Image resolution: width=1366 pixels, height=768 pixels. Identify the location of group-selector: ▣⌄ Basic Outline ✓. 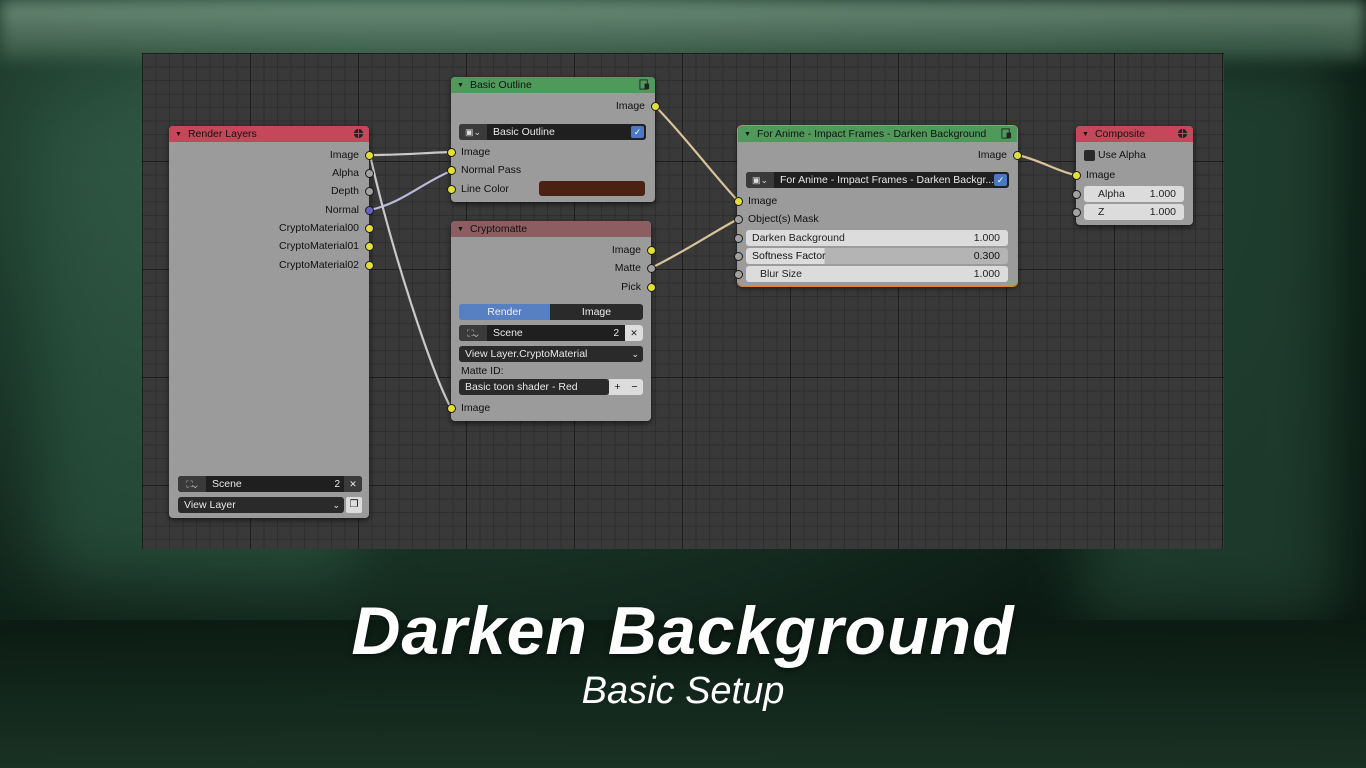
(552, 132).